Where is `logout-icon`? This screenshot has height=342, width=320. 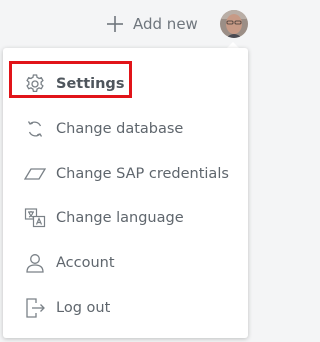
logout-icon is located at coordinates (35, 308).